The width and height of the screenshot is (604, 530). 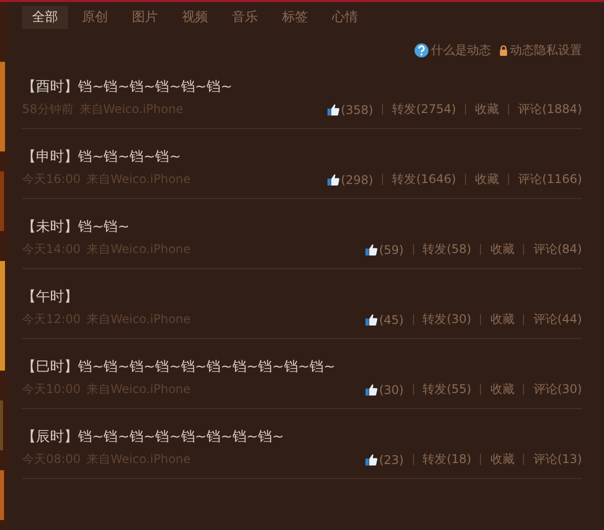 What do you see at coordinates (557, 319) in the screenshot?
I see `comment-link: 评论(44)` at bounding box center [557, 319].